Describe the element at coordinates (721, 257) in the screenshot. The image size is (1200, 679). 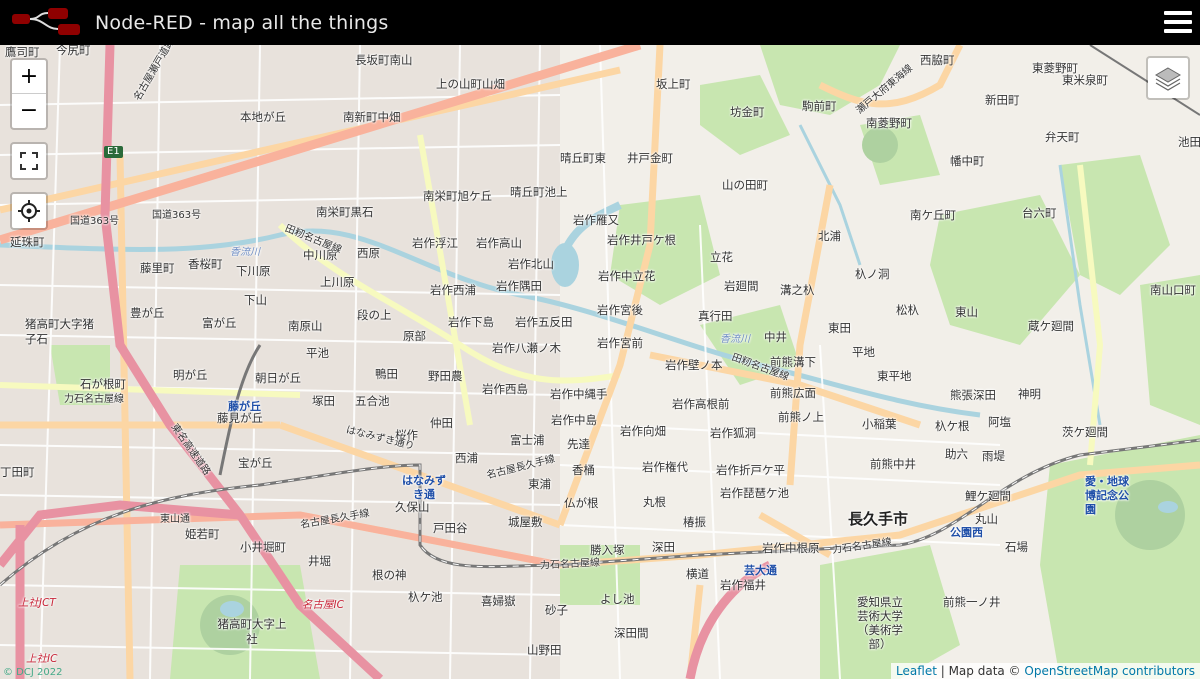
I see `map-label: 立花` at that location.